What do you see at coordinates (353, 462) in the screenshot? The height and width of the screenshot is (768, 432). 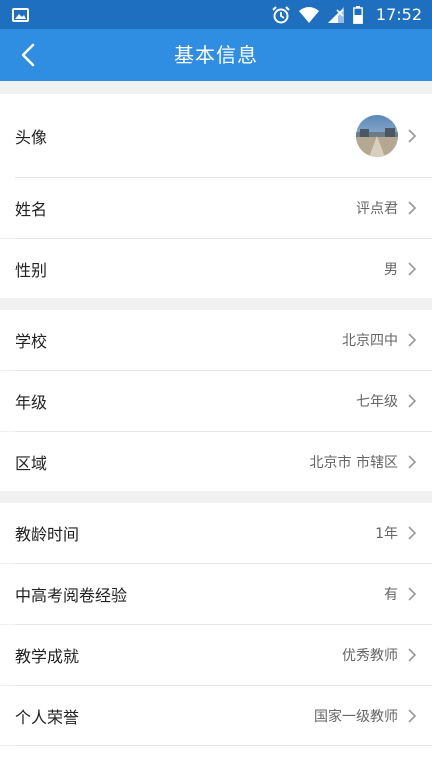 I see `row-value: 北京市 市辖区` at bounding box center [353, 462].